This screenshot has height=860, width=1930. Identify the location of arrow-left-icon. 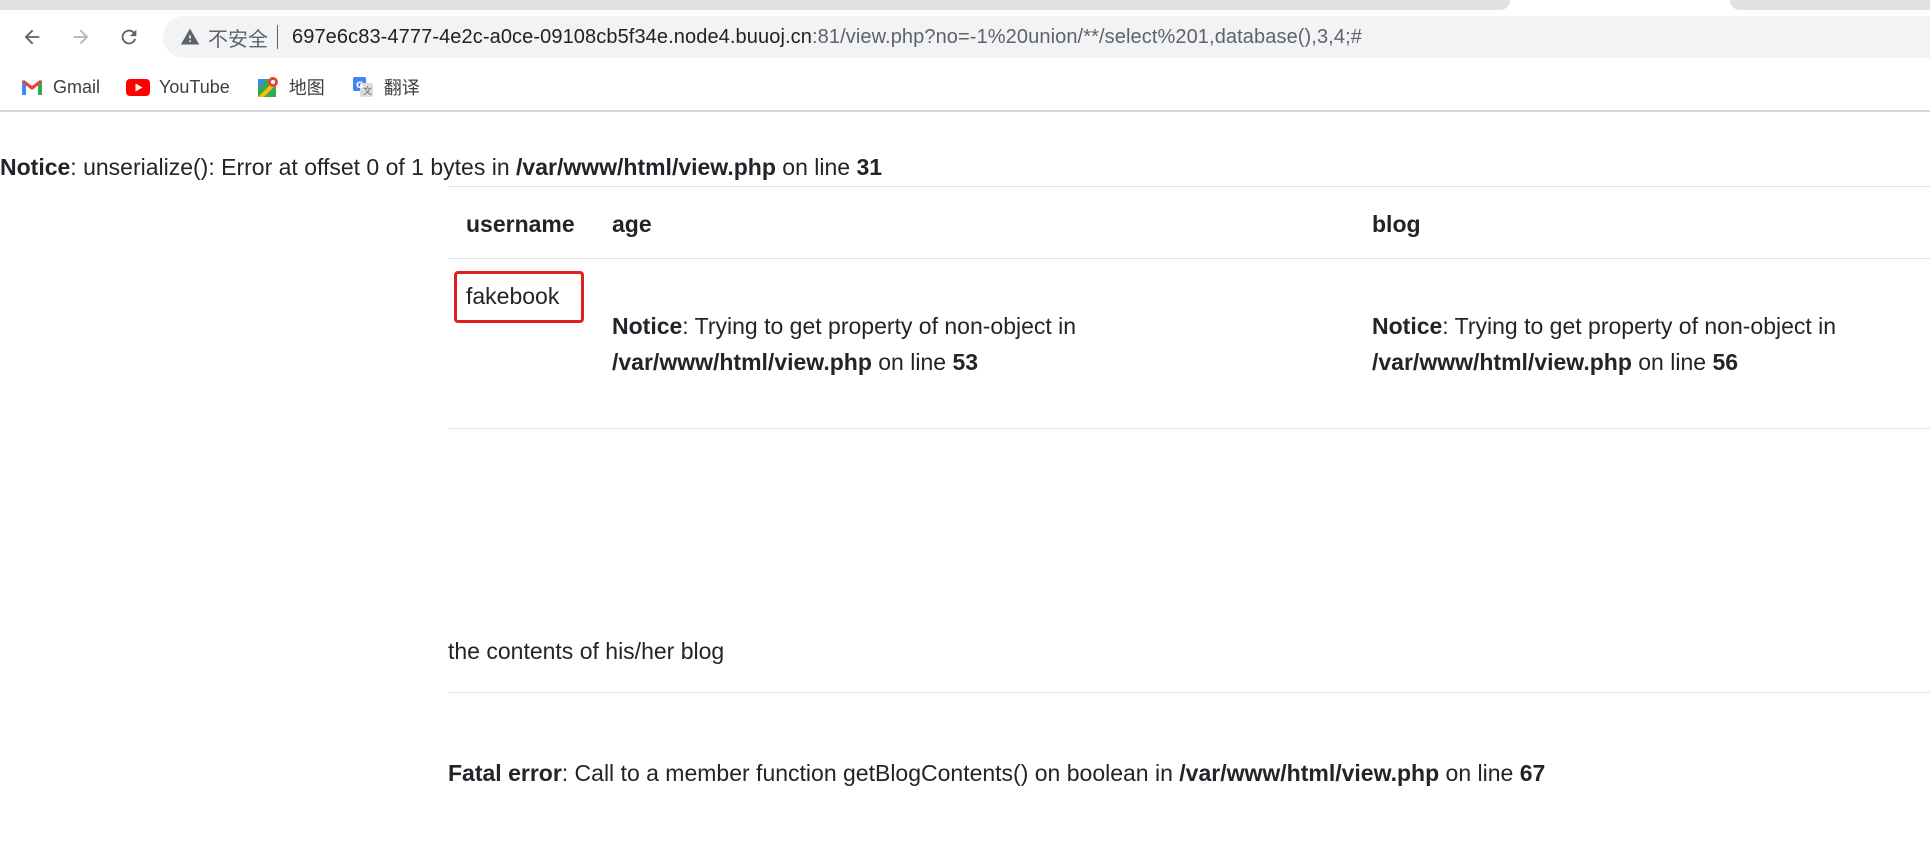
(32, 37).